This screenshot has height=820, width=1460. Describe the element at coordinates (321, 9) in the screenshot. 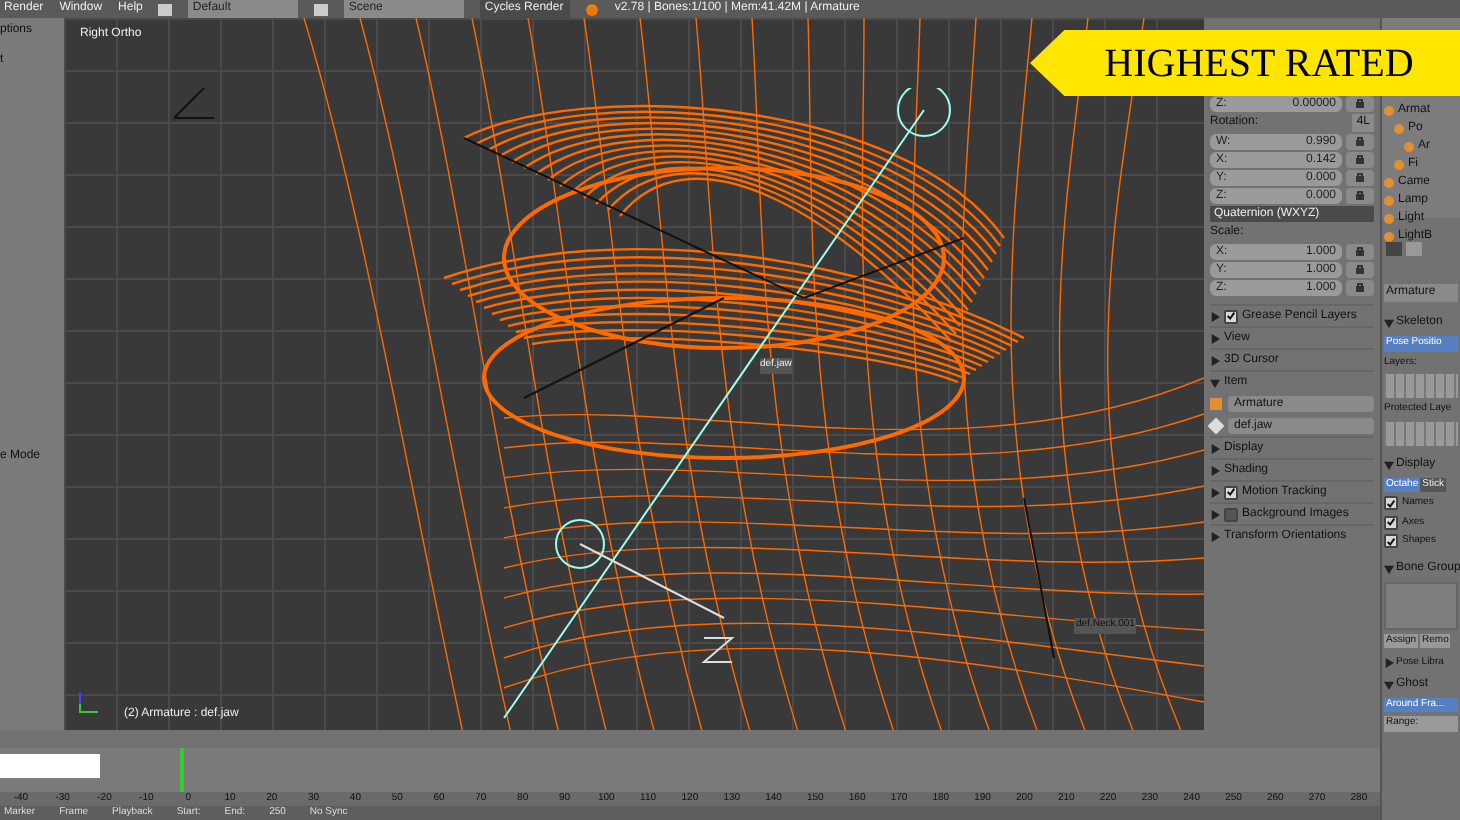

I see `scene-icon` at that location.